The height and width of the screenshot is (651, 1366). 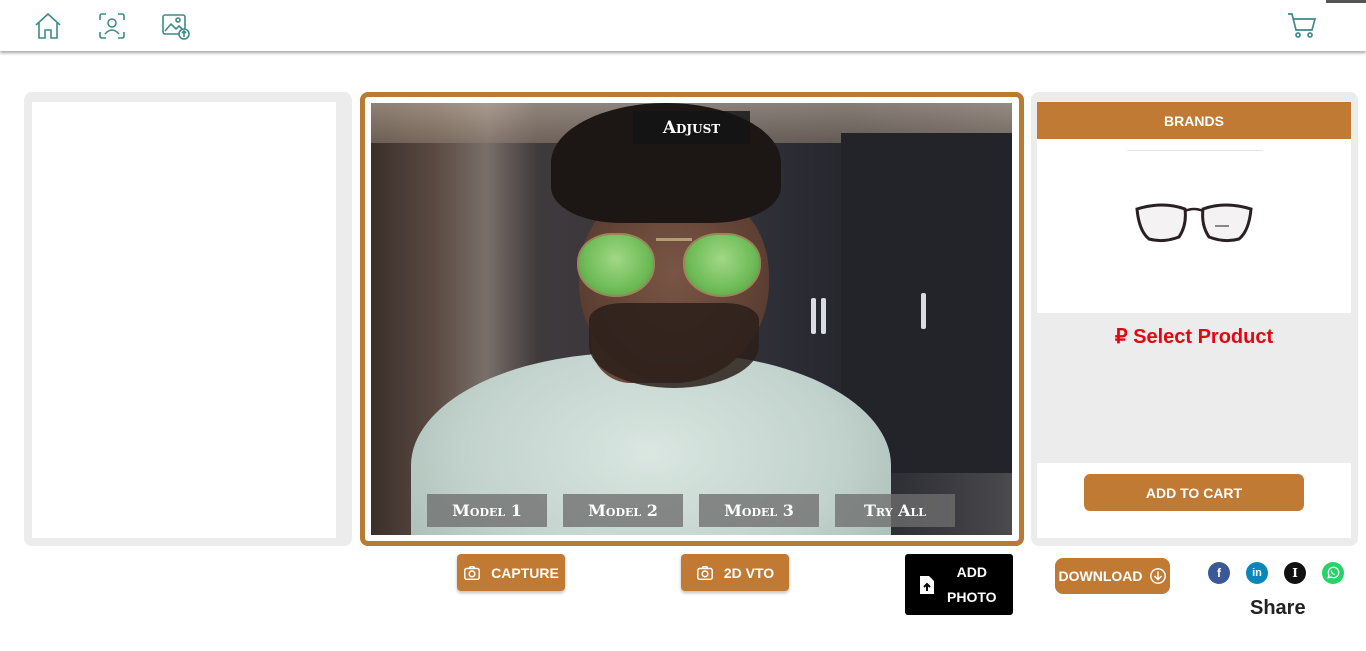 I want to click on whatsapp-share-icon, so click(x=1333, y=573).